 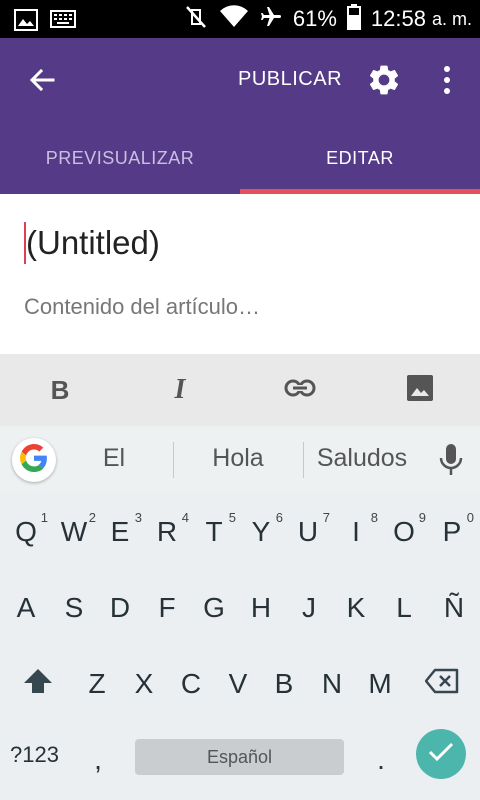 I want to click on settings-button, so click(x=384, y=80).